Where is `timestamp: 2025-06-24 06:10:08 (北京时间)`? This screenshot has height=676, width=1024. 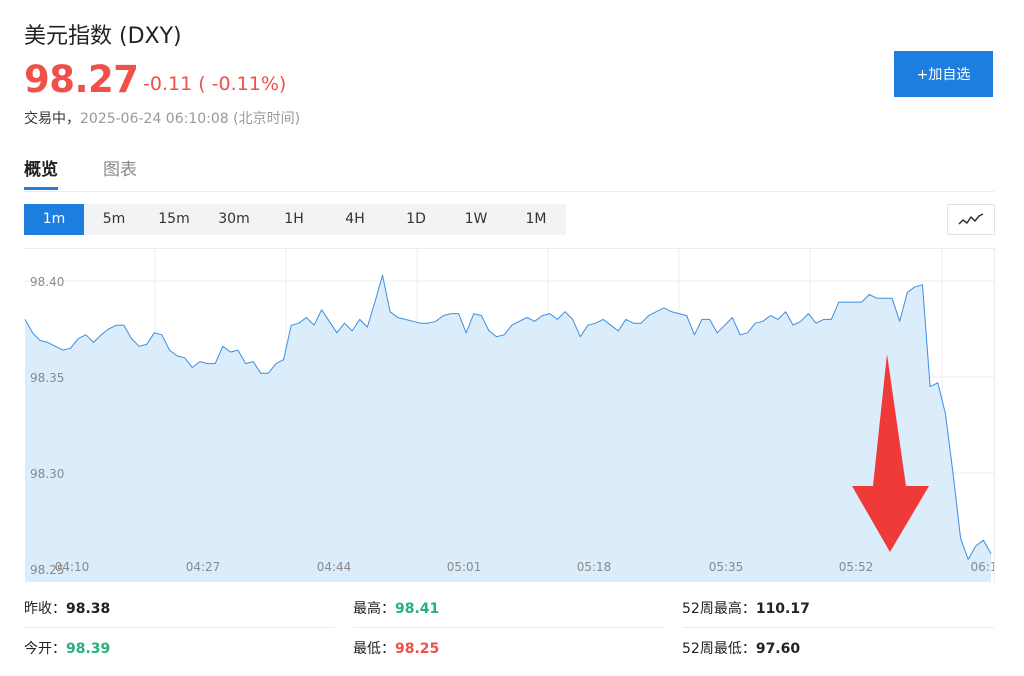
timestamp: 2025-06-24 06:10:08 (北京时间) is located at coordinates (190, 119).